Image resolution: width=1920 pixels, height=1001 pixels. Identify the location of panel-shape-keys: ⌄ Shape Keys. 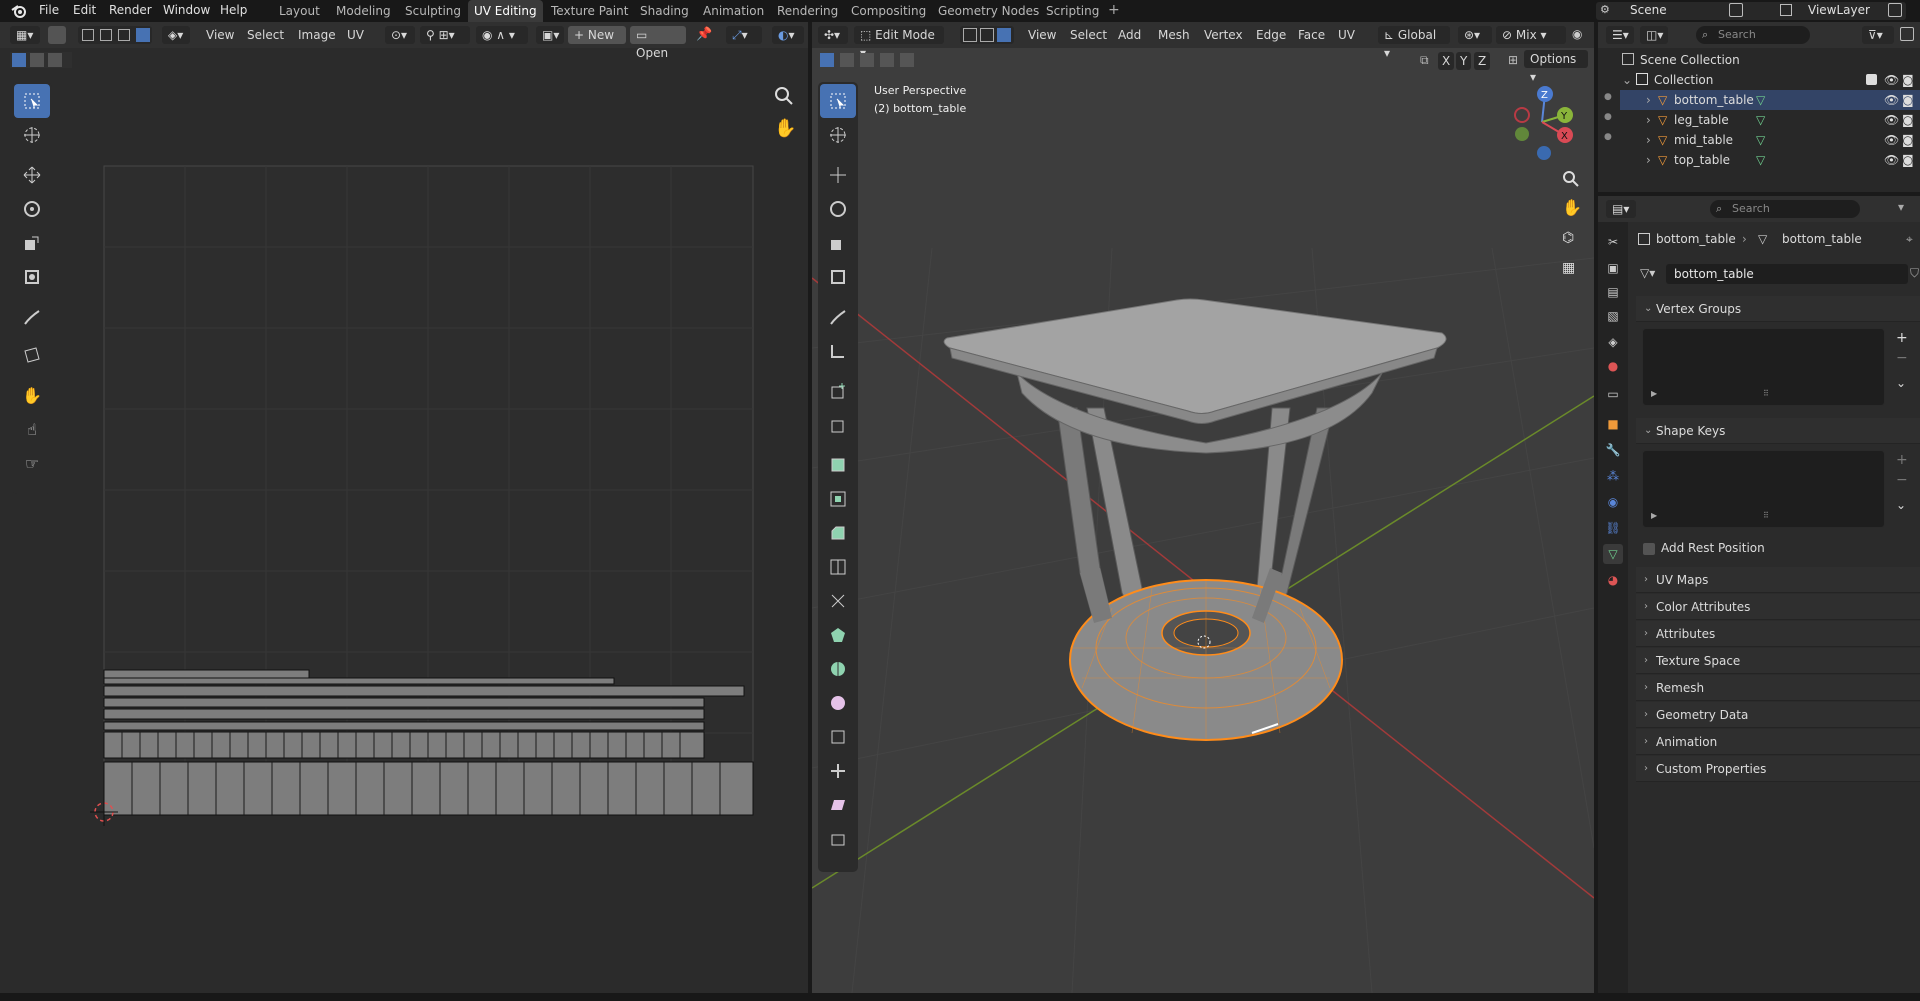
(1778, 431).